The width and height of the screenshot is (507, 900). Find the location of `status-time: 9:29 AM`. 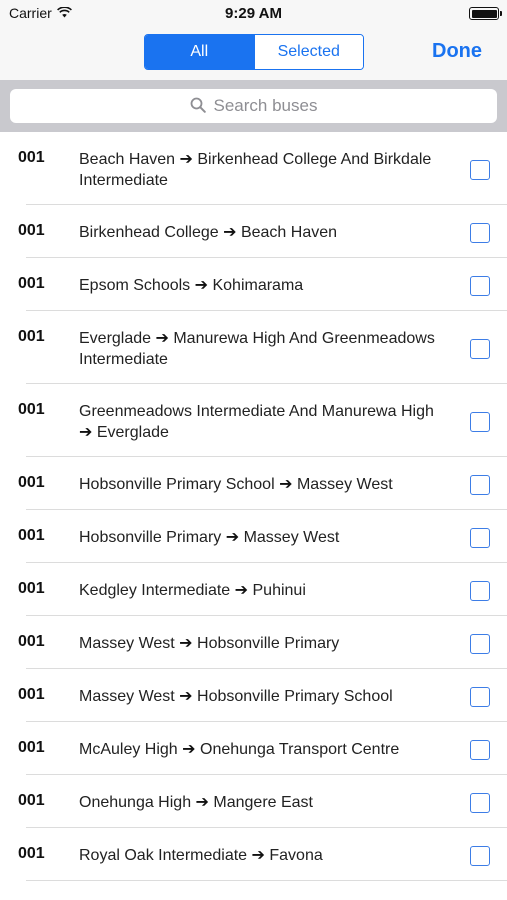

status-time: 9:29 AM is located at coordinates (253, 13).